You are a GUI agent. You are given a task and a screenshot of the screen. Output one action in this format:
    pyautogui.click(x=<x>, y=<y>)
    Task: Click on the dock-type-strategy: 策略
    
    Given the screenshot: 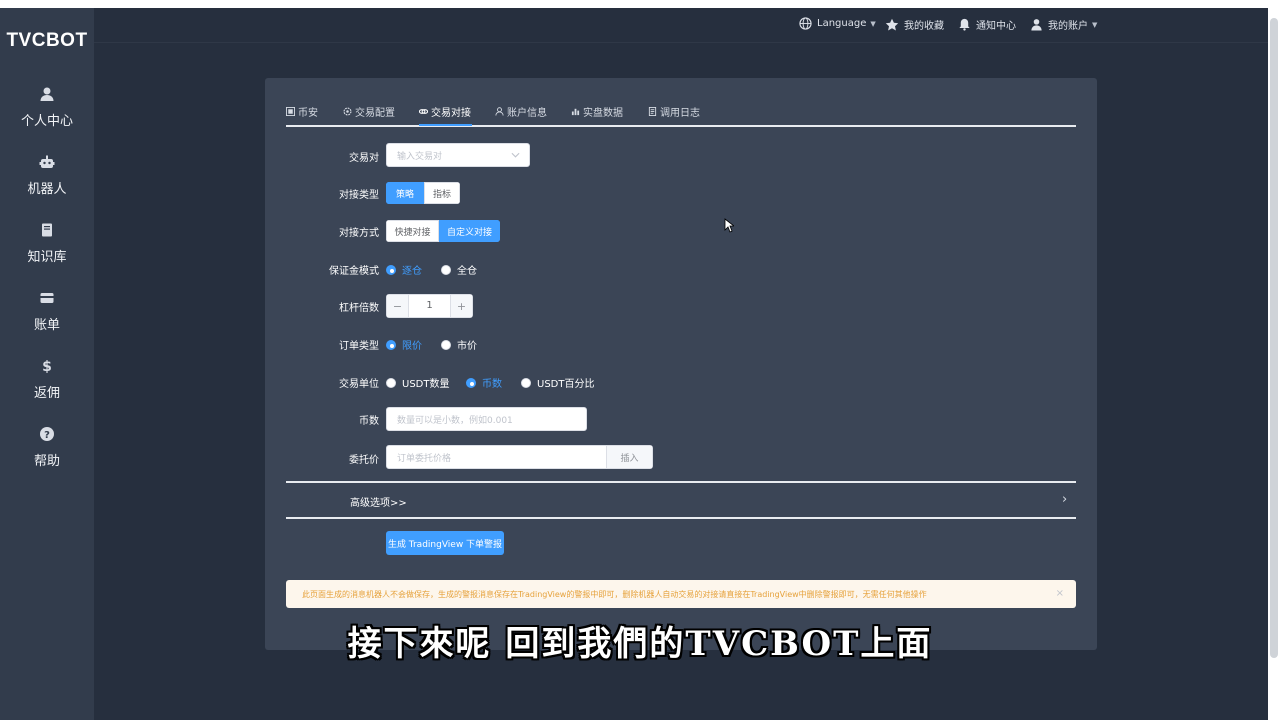 What is the action you would take?
    pyautogui.click(x=405, y=193)
    